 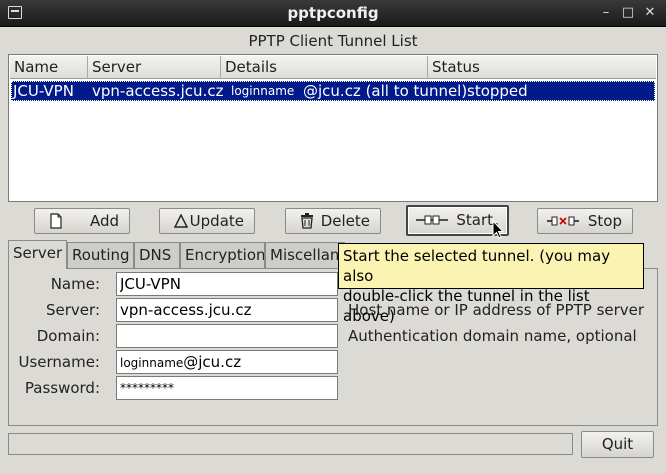 I want to click on username-label: Username:, so click(x=59, y=362).